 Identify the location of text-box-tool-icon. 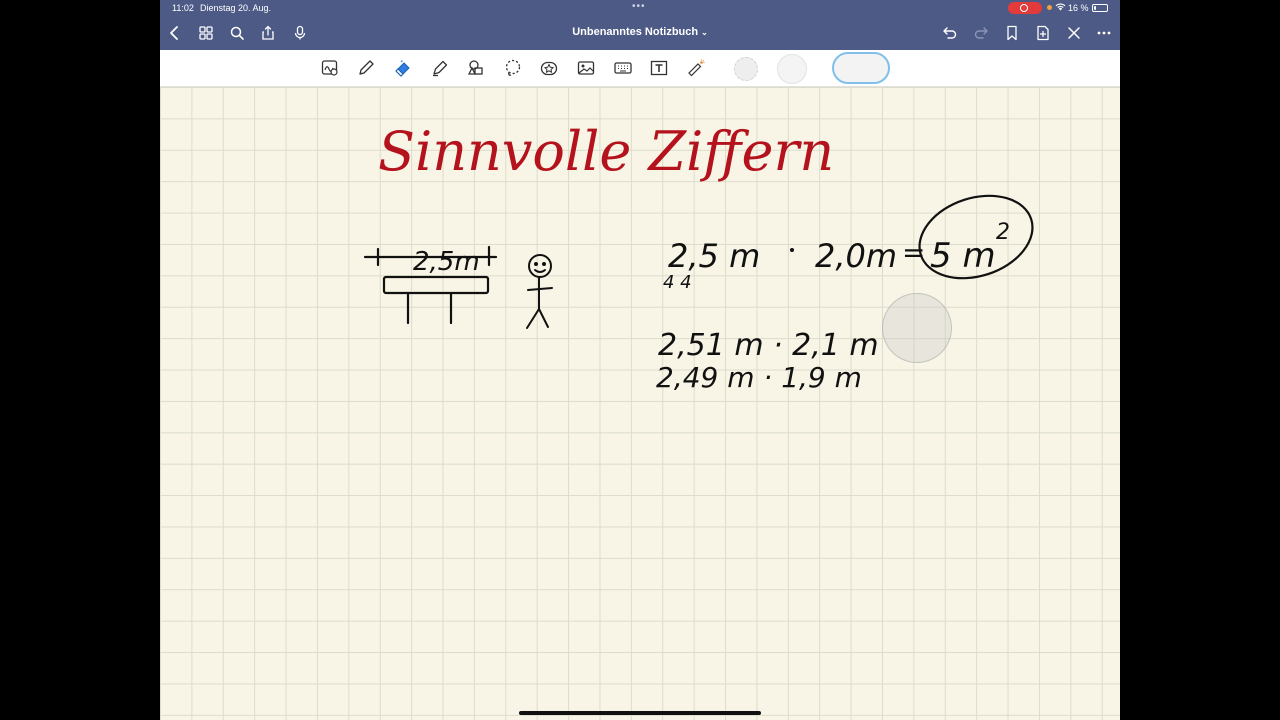
(659, 68).